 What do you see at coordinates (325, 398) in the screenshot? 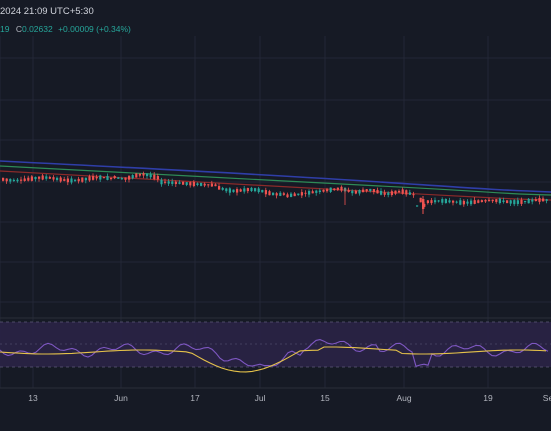
I see `x-tick-label: 15` at bounding box center [325, 398].